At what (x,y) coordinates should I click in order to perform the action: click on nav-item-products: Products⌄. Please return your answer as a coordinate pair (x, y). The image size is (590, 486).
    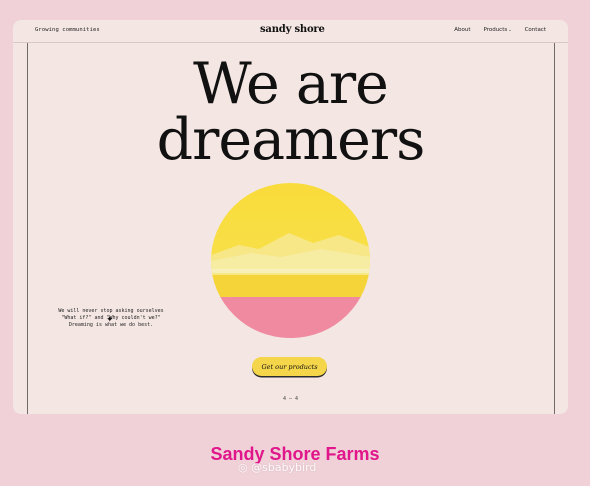
    Looking at the image, I should click on (497, 30).